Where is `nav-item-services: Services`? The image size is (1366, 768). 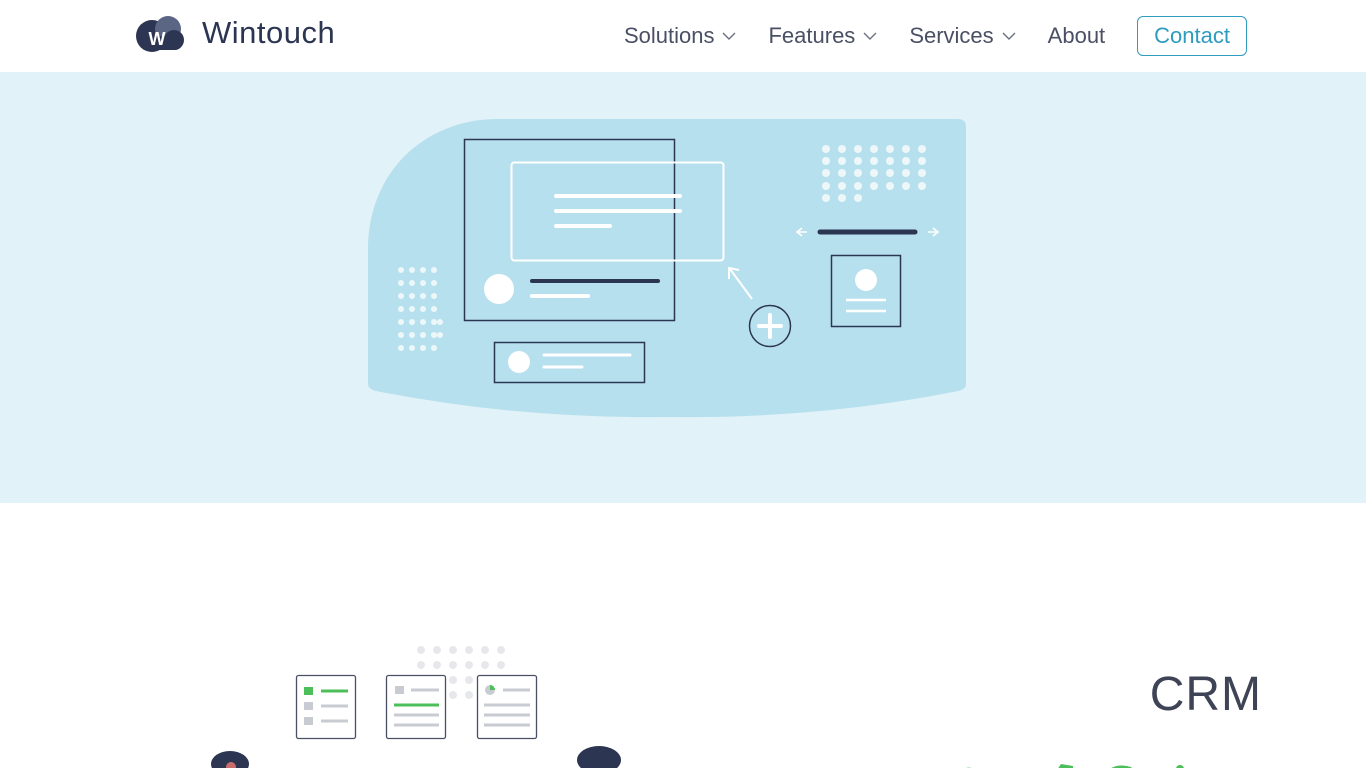 nav-item-services: Services is located at coordinates (962, 36).